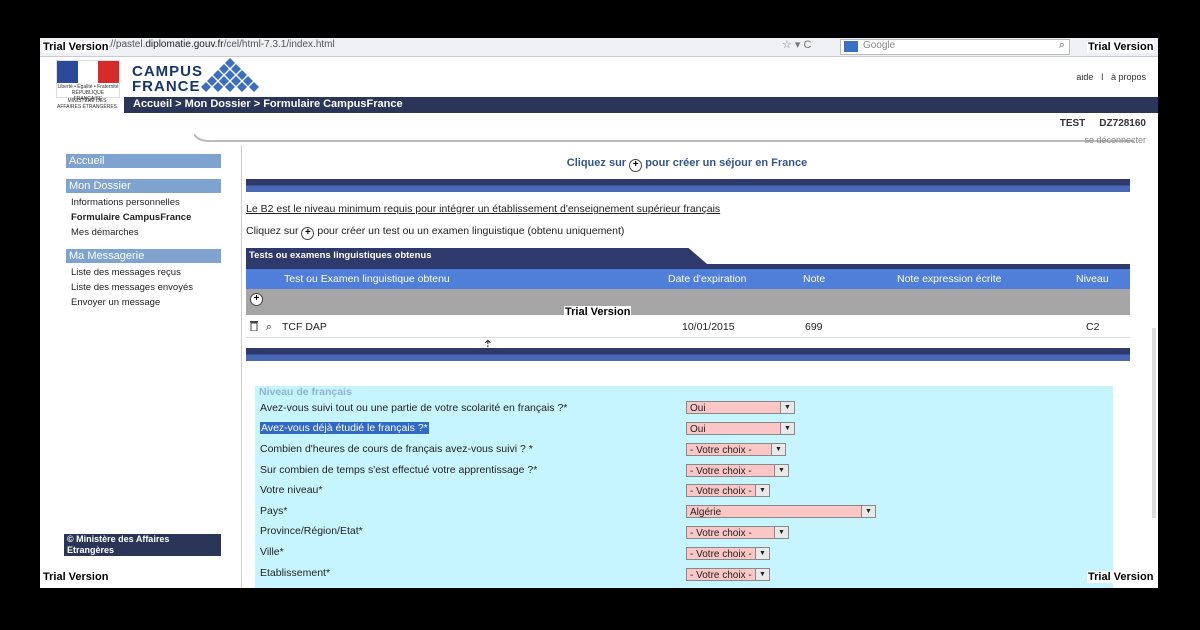  What do you see at coordinates (367, 279) in the screenshot?
I see `column-header-test: Test ou Examen linguistique obtenu` at bounding box center [367, 279].